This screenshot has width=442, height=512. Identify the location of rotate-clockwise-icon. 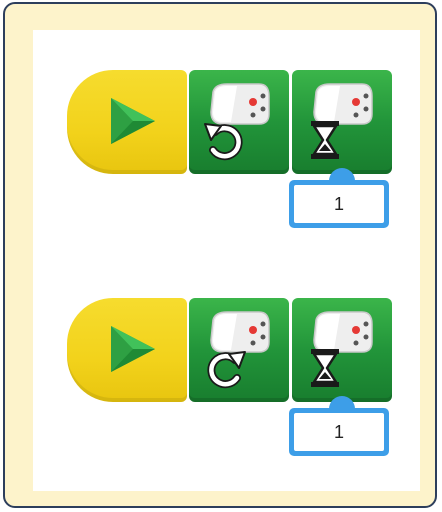
(226, 370).